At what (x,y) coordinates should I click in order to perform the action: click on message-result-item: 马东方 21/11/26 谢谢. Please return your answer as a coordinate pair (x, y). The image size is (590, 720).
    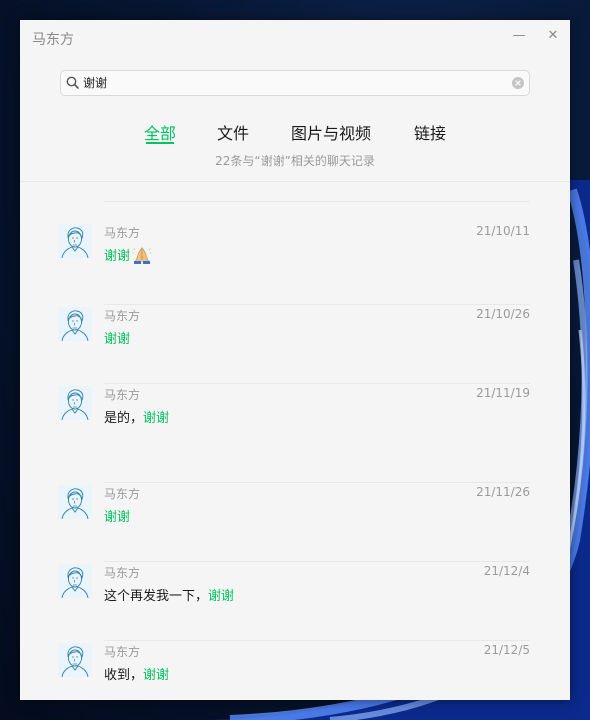
    Looking at the image, I should click on (295, 506).